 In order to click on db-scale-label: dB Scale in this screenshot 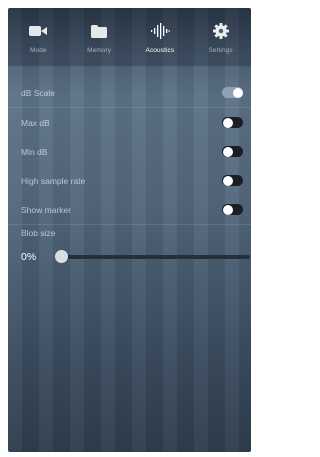, I will do `click(38, 92)`.